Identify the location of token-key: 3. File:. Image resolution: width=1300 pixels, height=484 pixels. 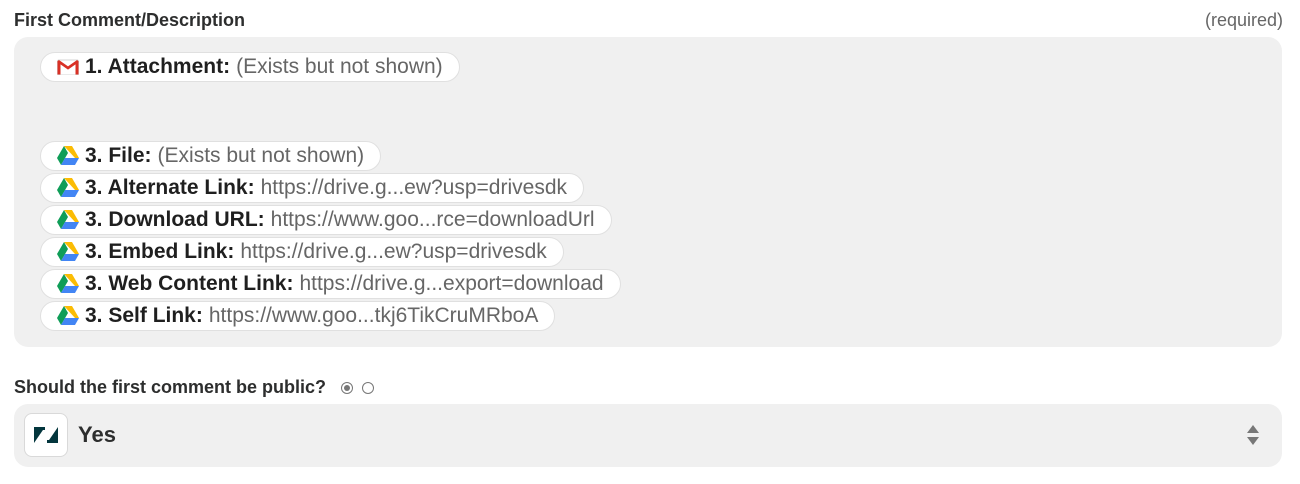
(118, 155).